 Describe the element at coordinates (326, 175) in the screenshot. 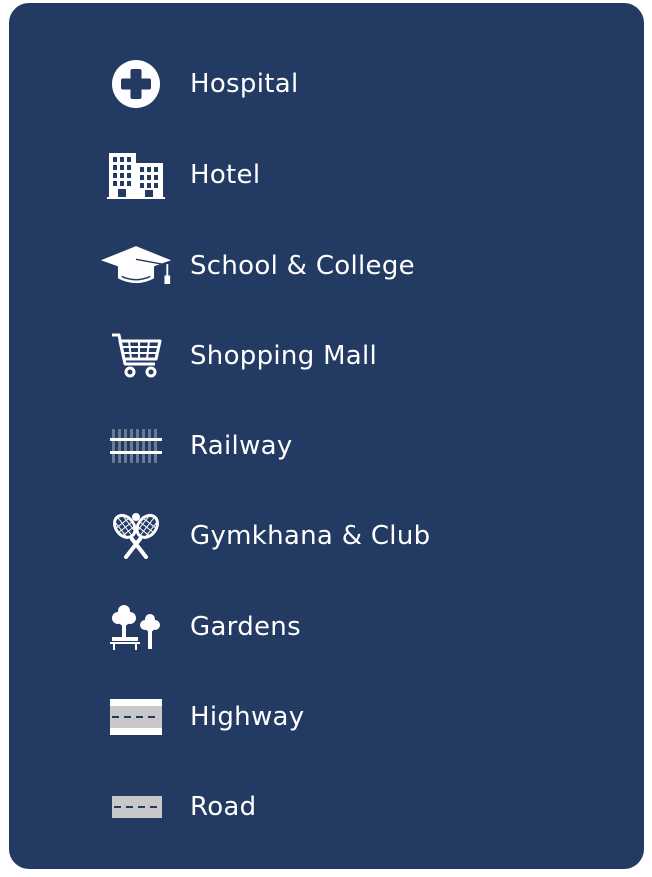

I see `legend-item-hotel: Hotel` at that location.